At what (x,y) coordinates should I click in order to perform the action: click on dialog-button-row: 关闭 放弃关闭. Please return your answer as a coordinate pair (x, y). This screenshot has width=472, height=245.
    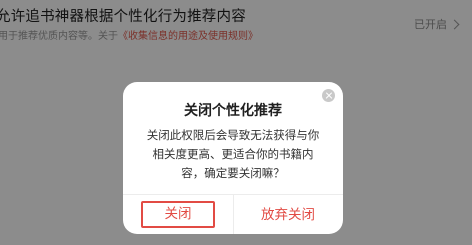
    Looking at the image, I should click on (233, 214).